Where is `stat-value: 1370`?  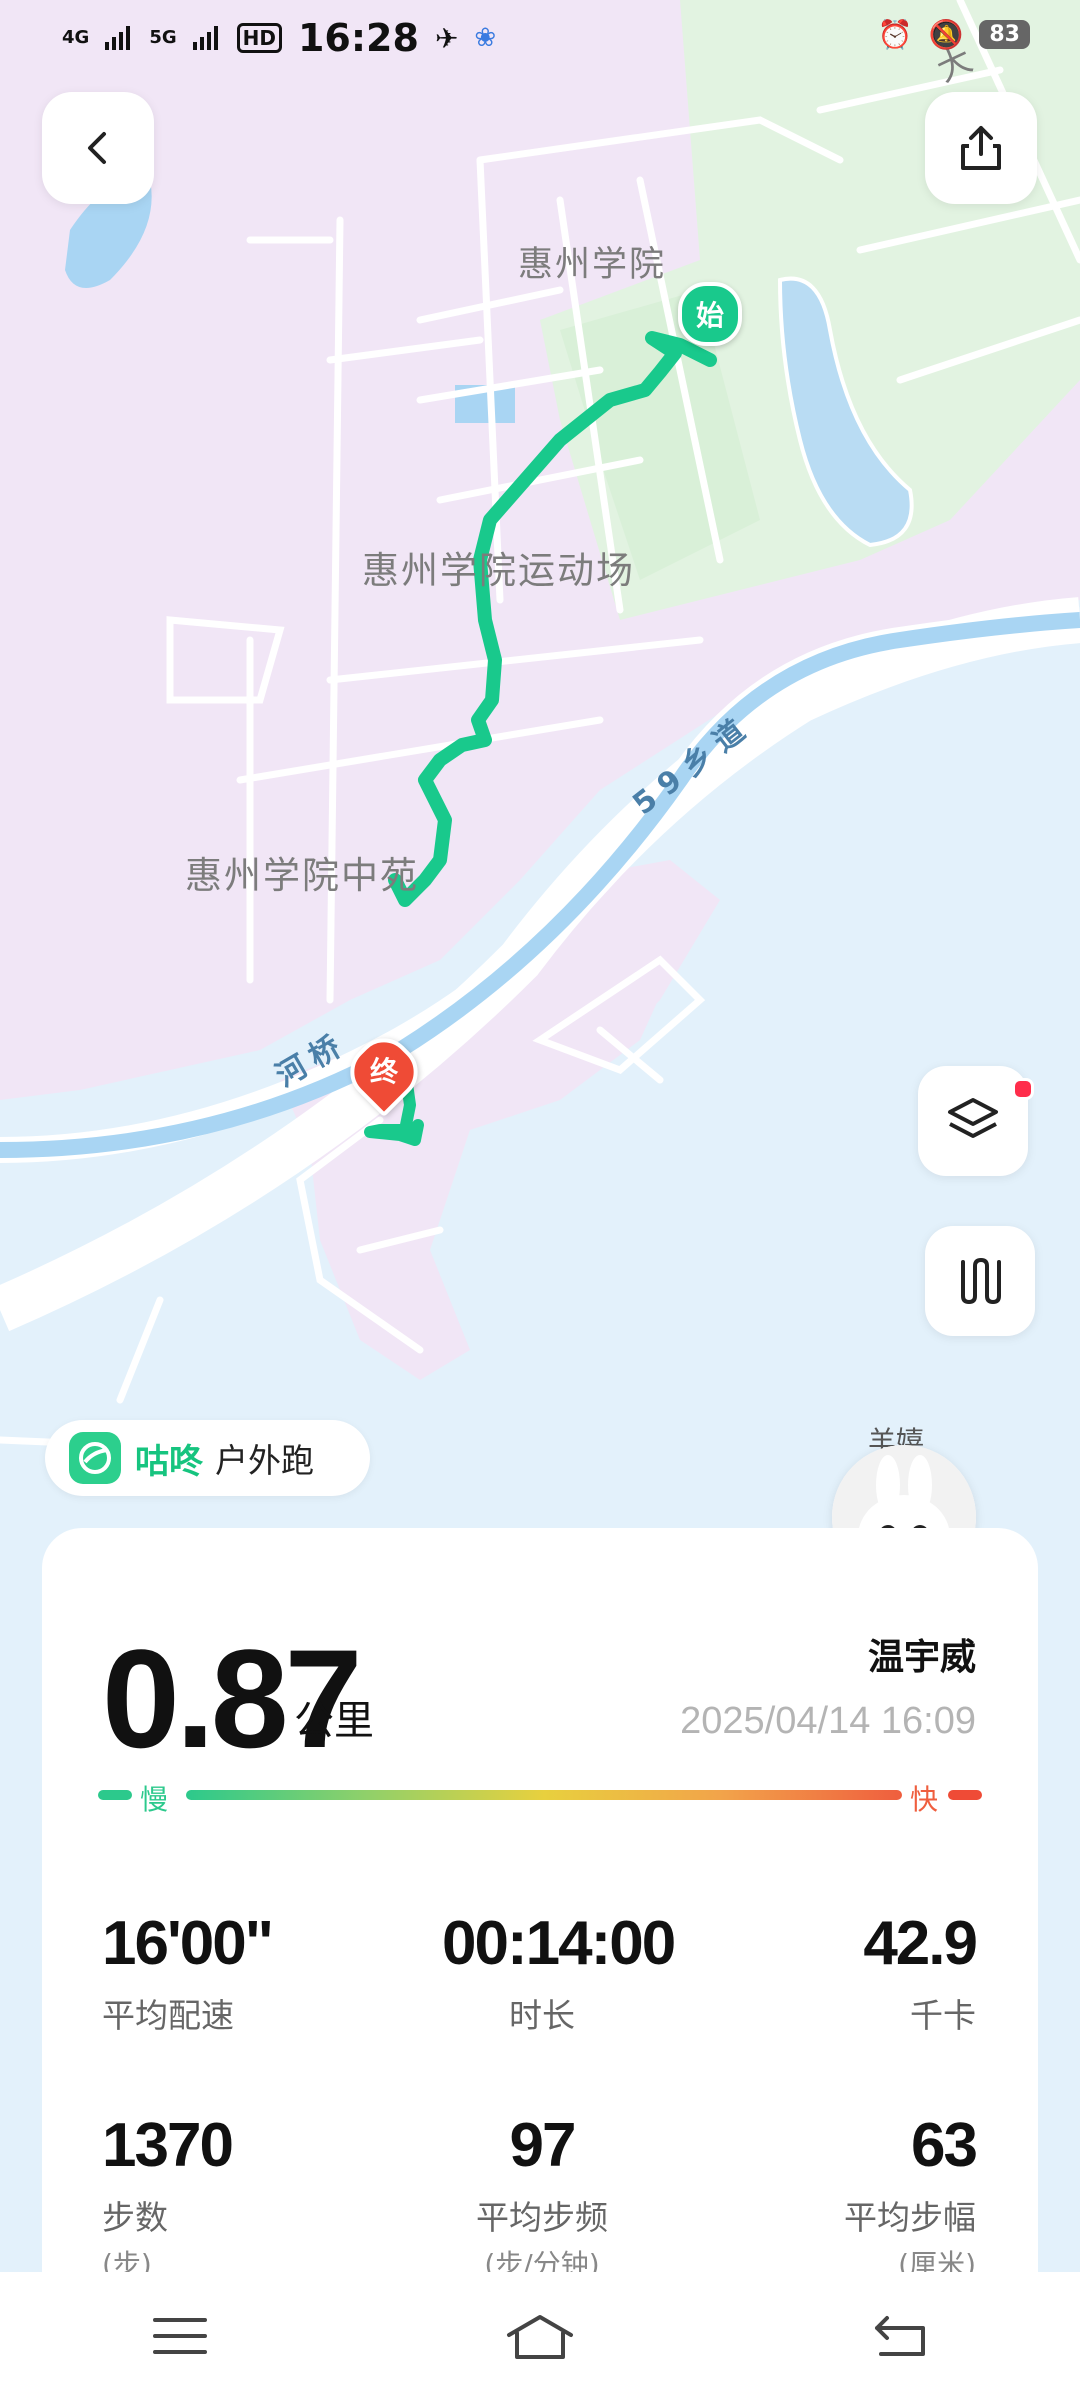
stat-value: 1370 is located at coordinates (168, 2145).